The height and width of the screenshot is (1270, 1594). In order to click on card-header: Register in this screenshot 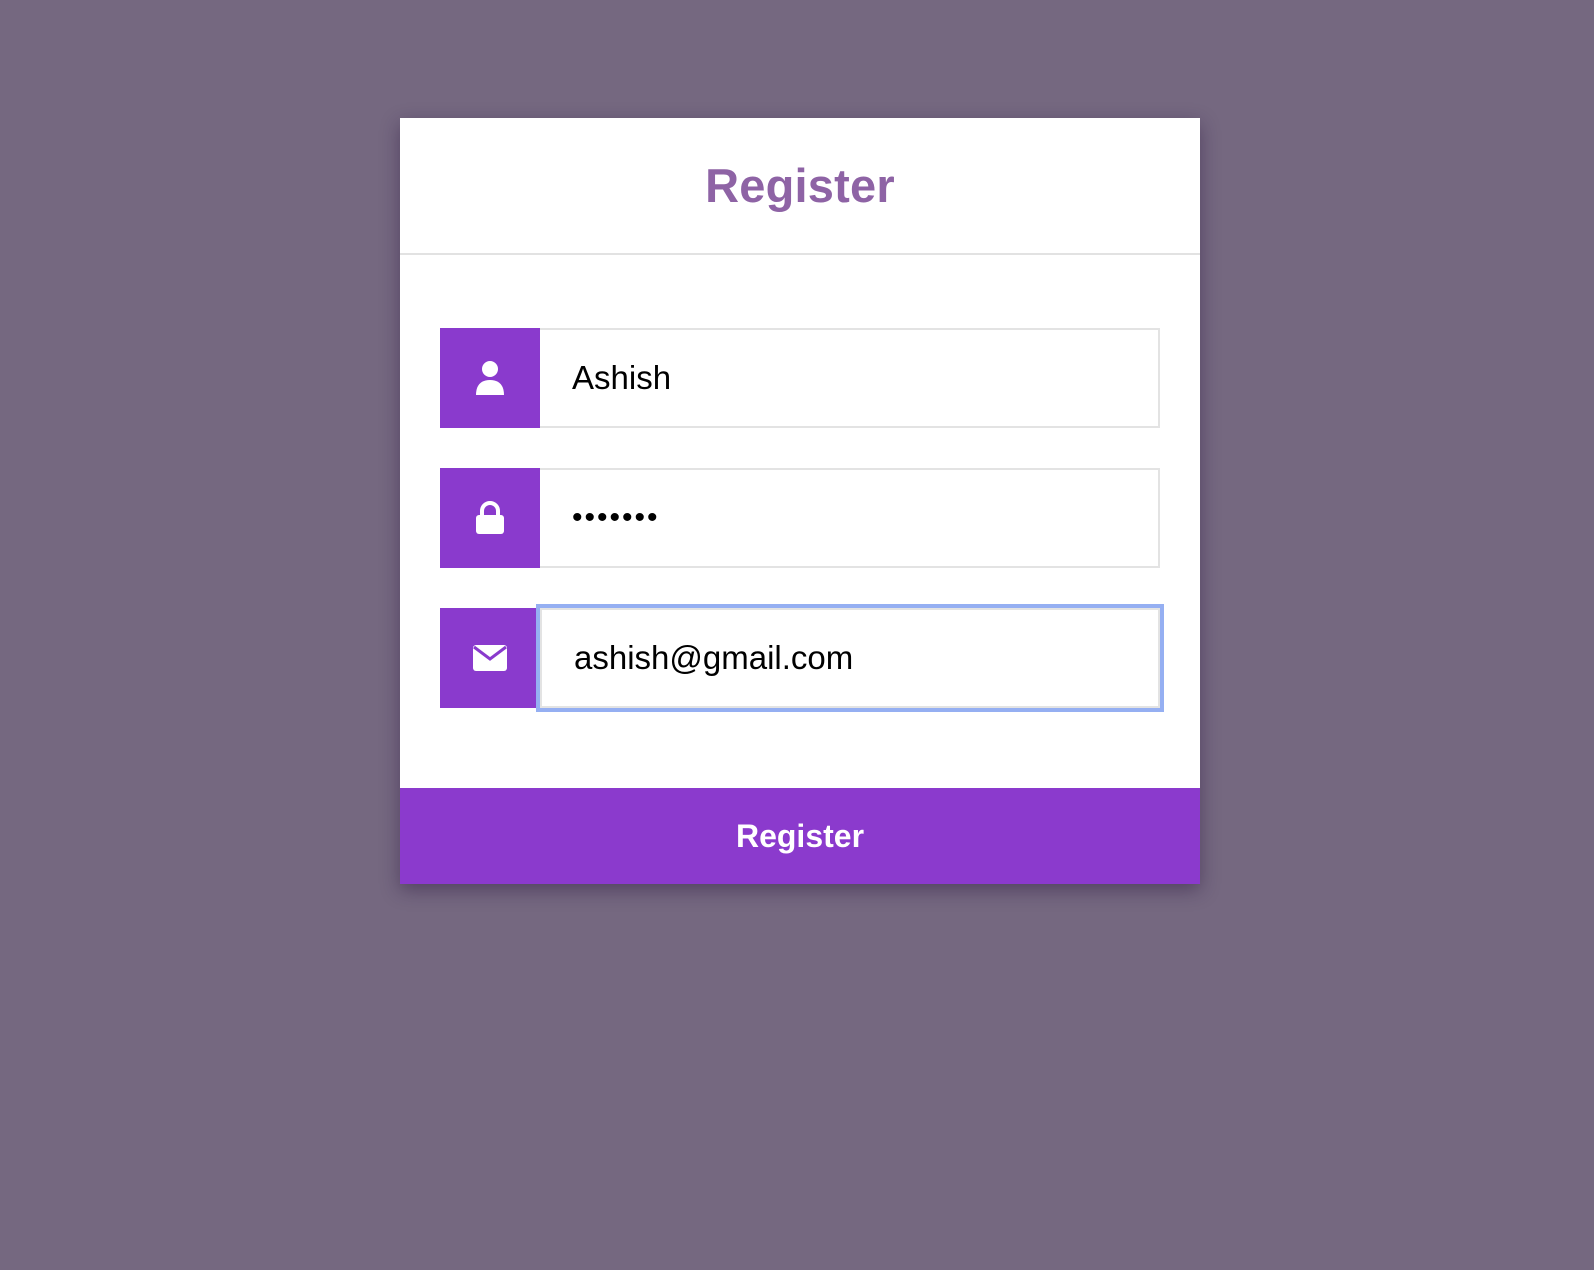, I will do `click(800, 186)`.